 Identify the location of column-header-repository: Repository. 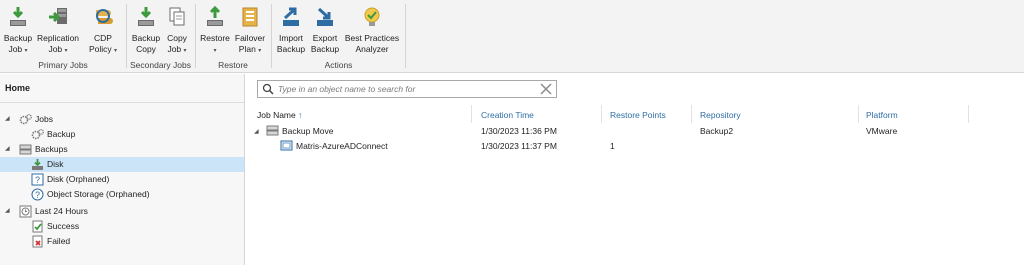
(720, 115).